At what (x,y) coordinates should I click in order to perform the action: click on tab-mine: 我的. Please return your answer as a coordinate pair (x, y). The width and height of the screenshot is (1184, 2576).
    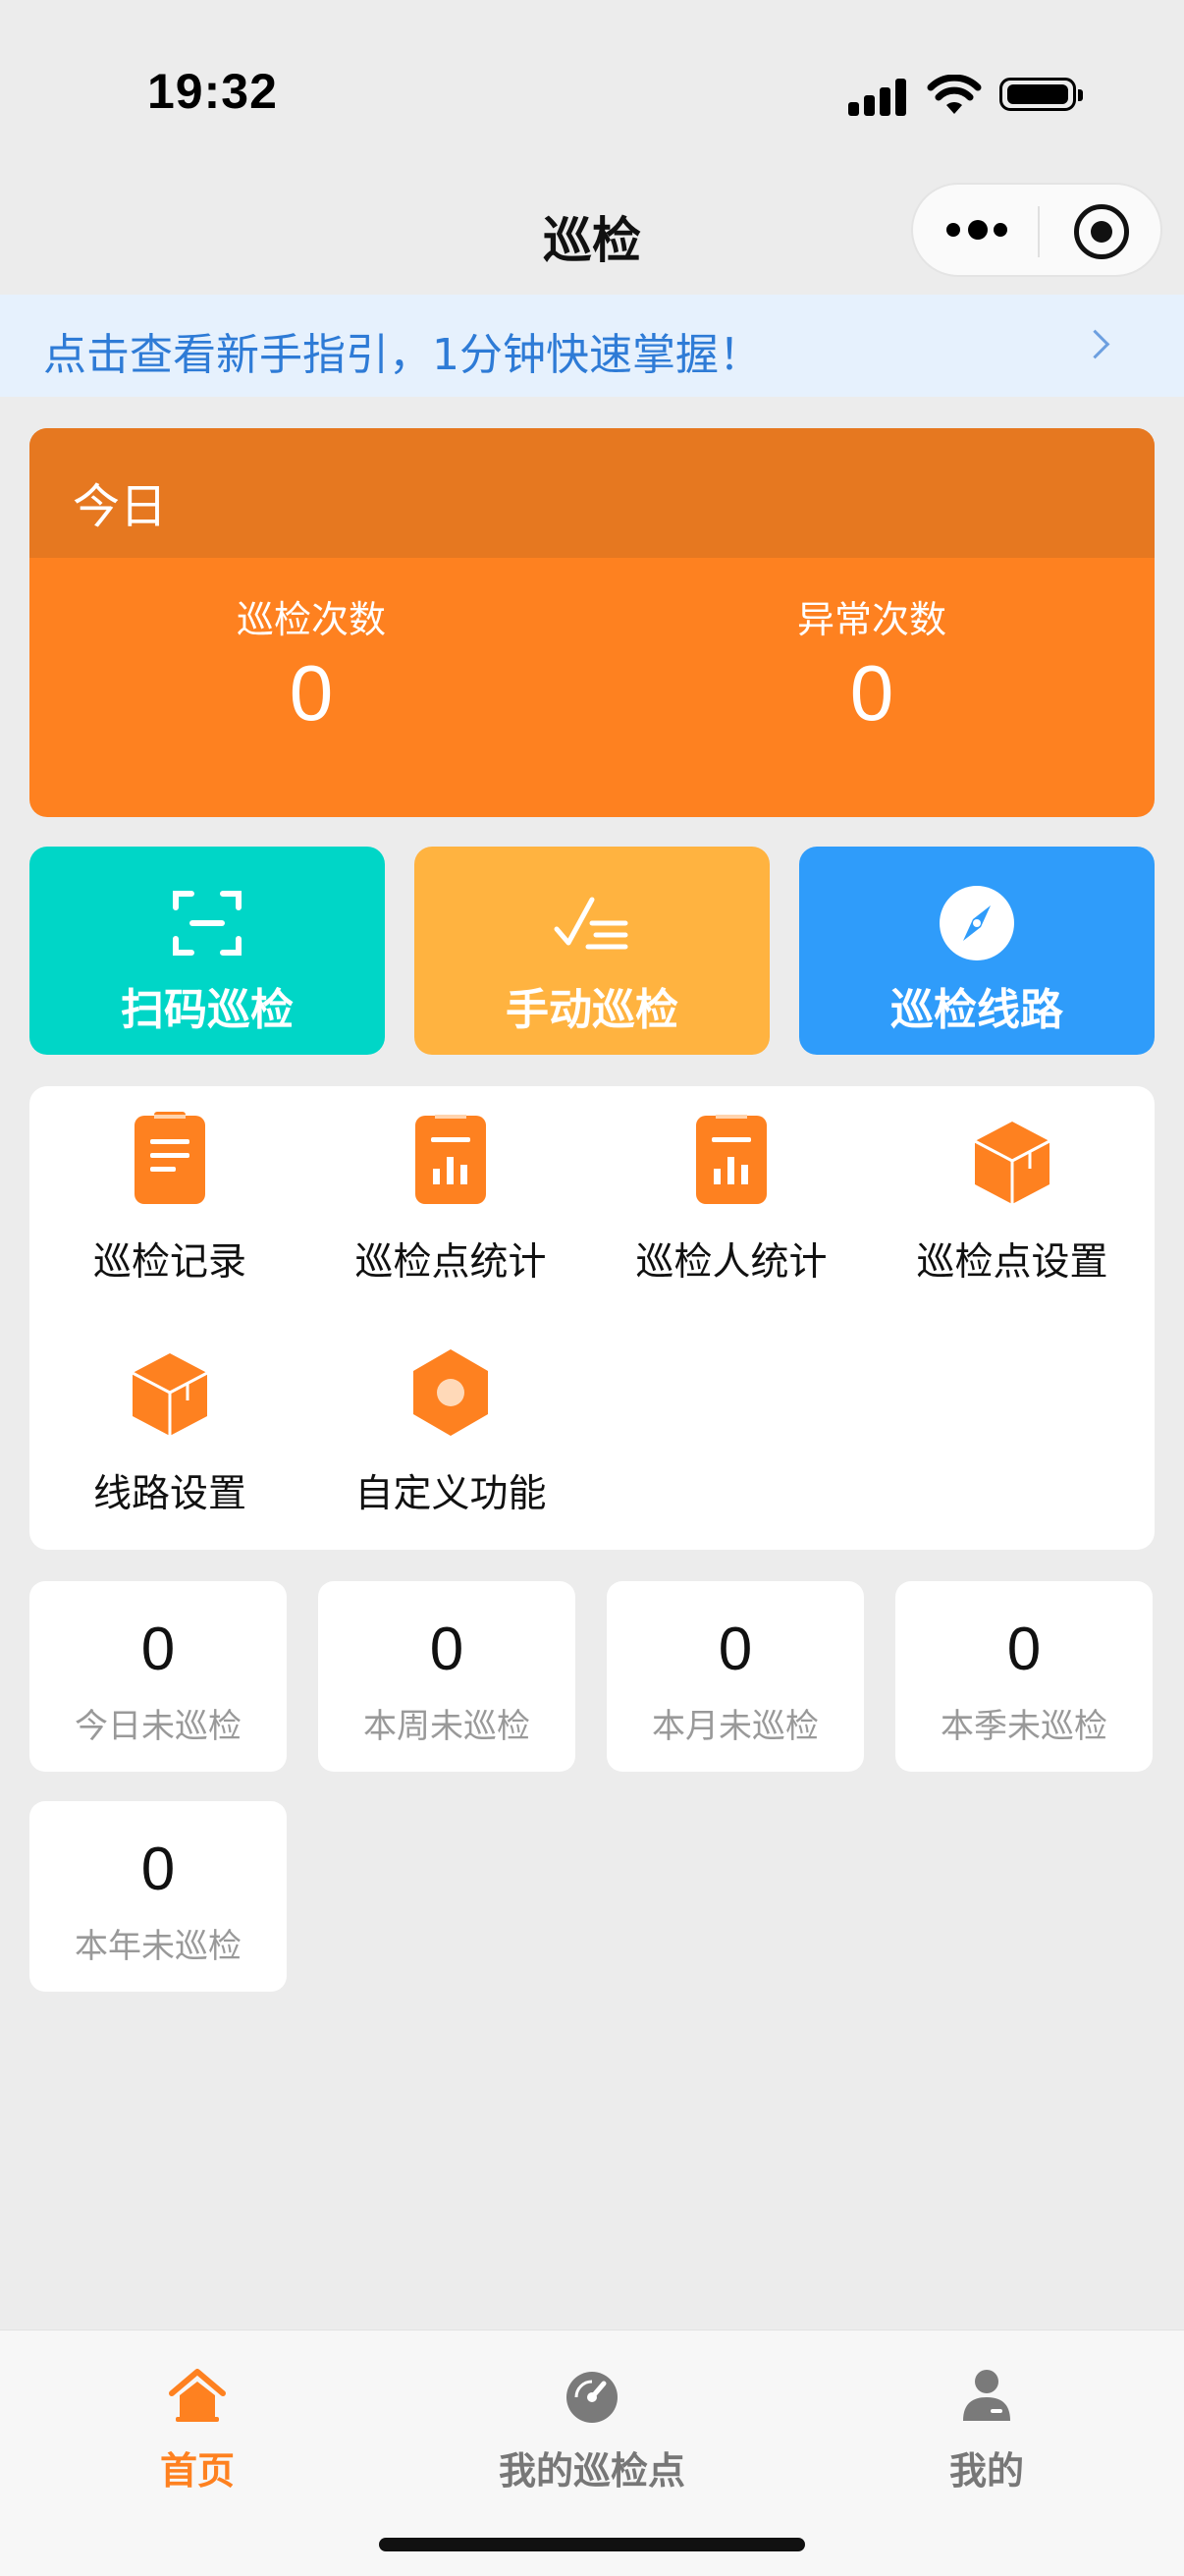
    Looking at the image, I should click on (986, 2419).